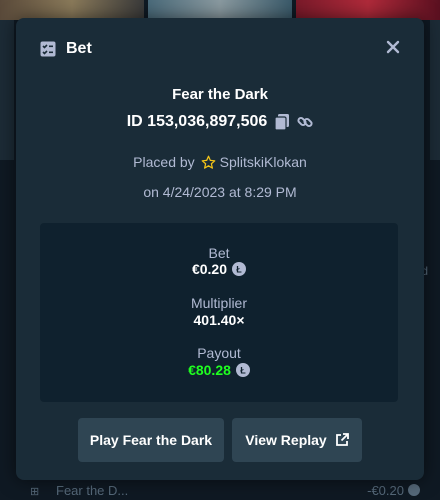 The image size is (440, 500). Describe the element at coordinates (219, 320) in the screenshot. I see `multiplier-value: 401.40×` at that location.